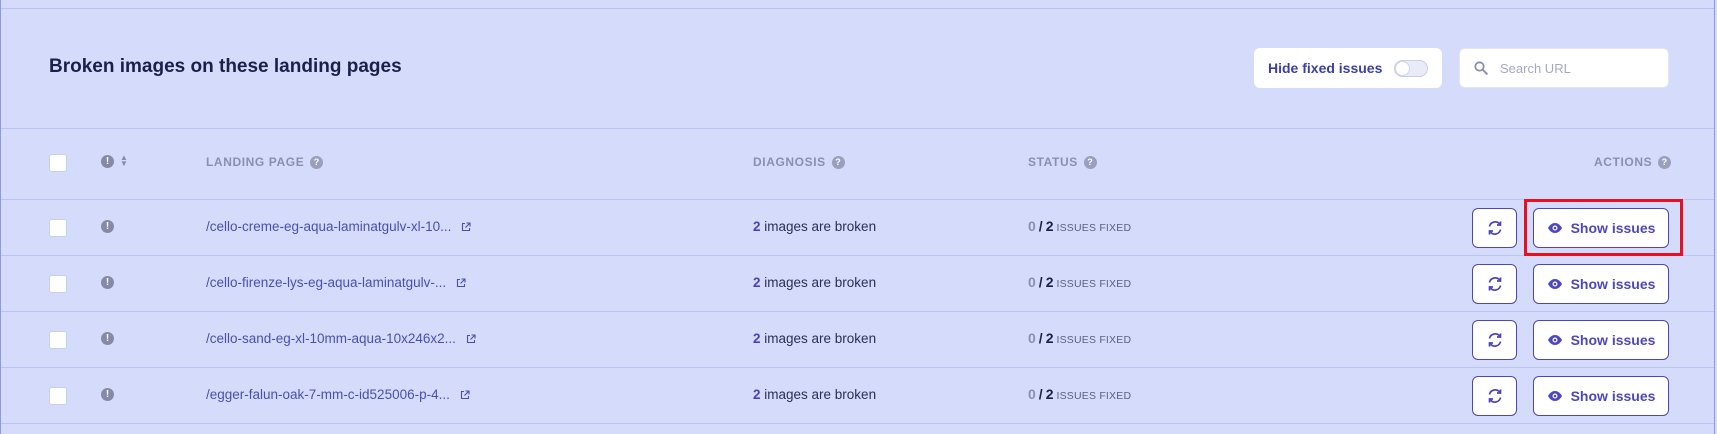  What do you see at coordinates (857, 423) in the screenshot?
I see `row-divider` at bounding box center [857, 423].